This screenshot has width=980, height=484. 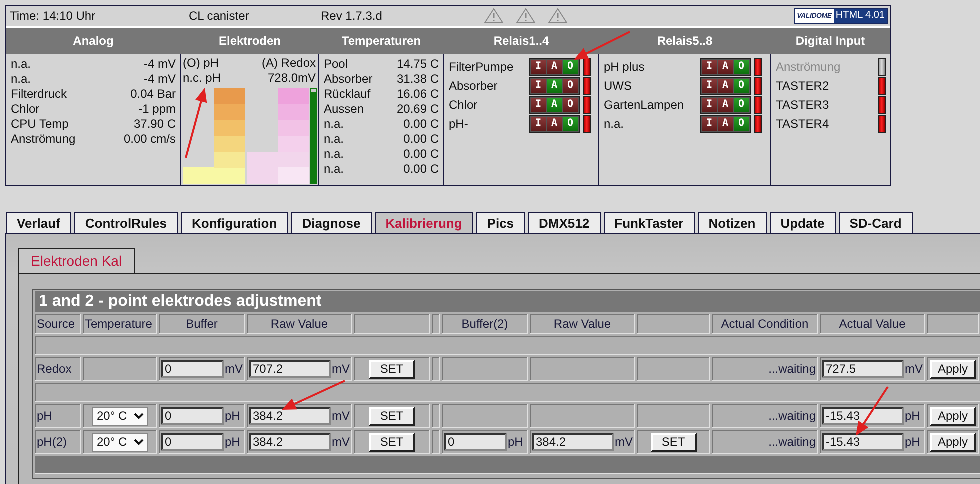 What do you see at coordinates (58, 324) in the screenshot?
I see `column-header: Source` at bounding box center [58, 324].